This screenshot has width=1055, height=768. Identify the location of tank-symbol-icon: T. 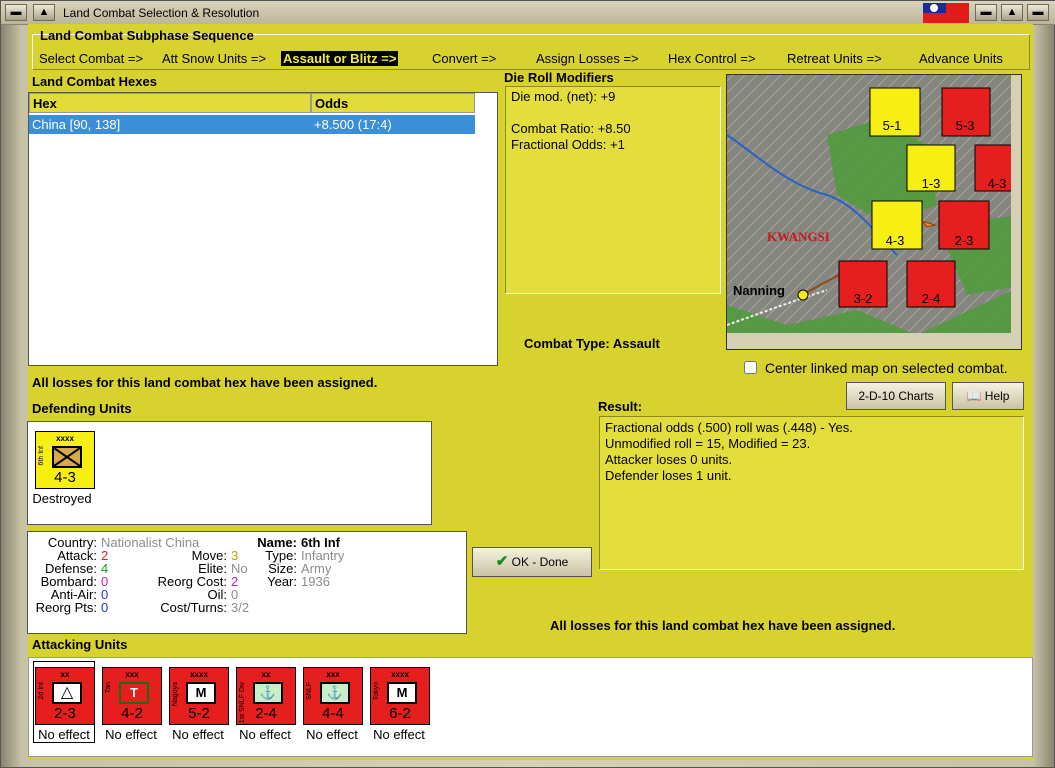
(134, 693).